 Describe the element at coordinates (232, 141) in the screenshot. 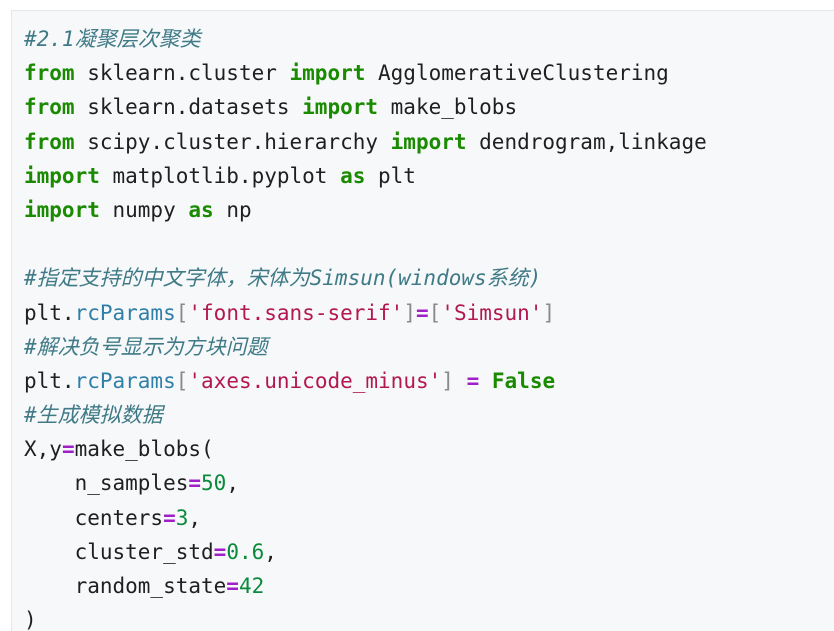

I see `code-text: scipy.cluster.hierarchy` at that location.